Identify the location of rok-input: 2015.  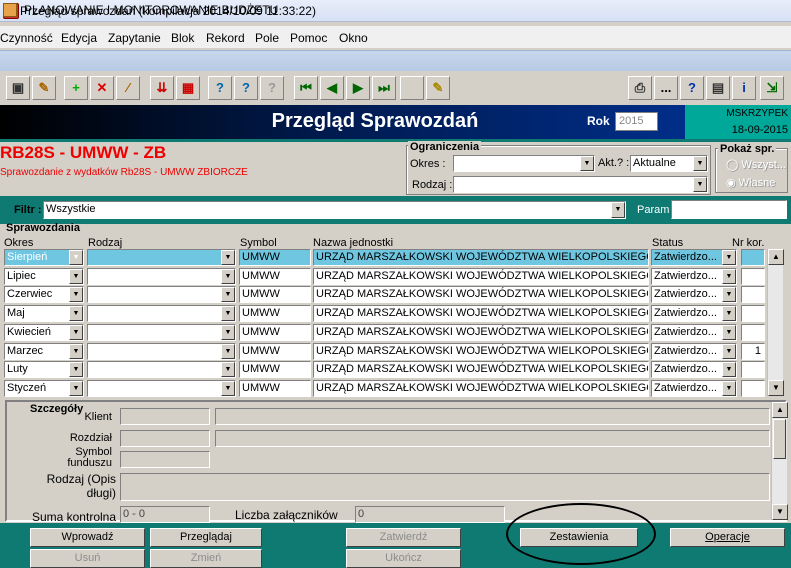
(636, 121).